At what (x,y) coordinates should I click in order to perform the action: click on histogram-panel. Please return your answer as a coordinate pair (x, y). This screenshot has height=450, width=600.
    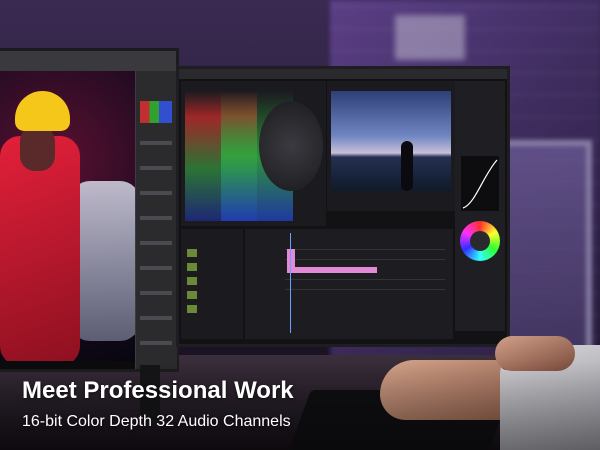
    Looking at the image, I should click on (156, 112).